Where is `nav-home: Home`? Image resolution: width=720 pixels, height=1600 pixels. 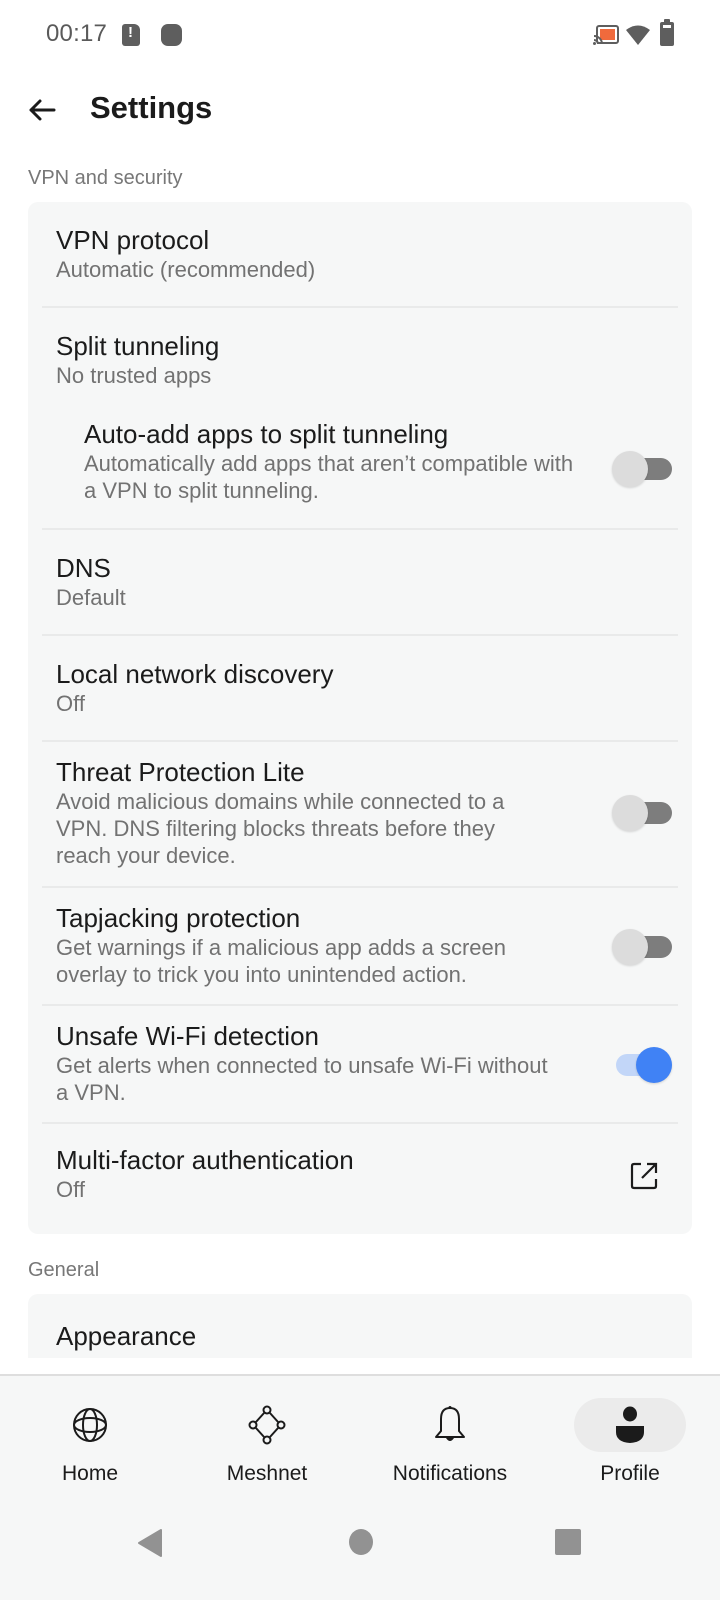 nav-home: Home is located at coordinates (90, 1433).